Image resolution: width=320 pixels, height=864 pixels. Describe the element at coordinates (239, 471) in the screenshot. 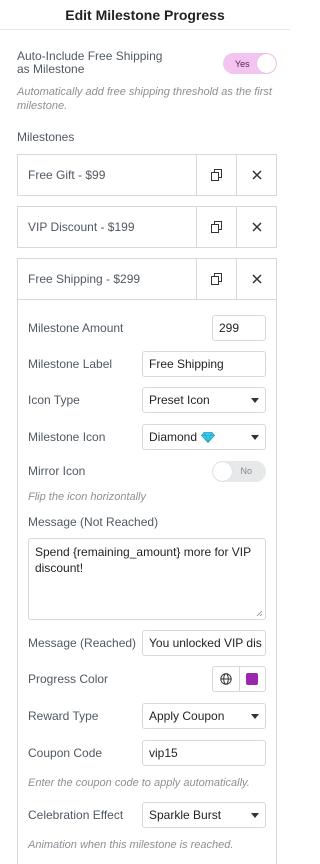

I see `mirror-icon-toggle: No` at that location.